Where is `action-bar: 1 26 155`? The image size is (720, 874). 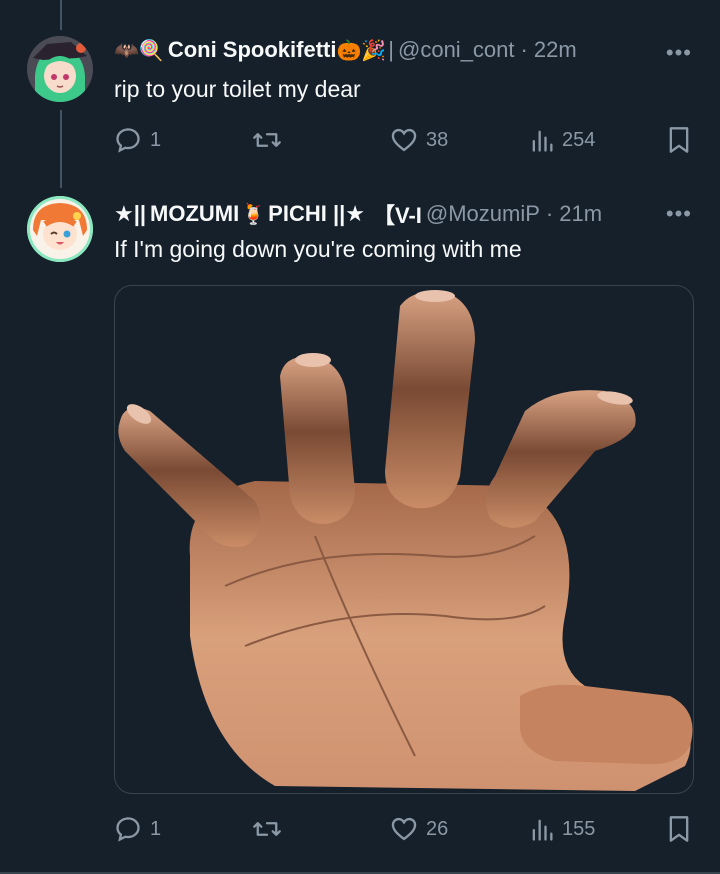 action-bar: 1 26 155 is located at coordinates (404, 832).